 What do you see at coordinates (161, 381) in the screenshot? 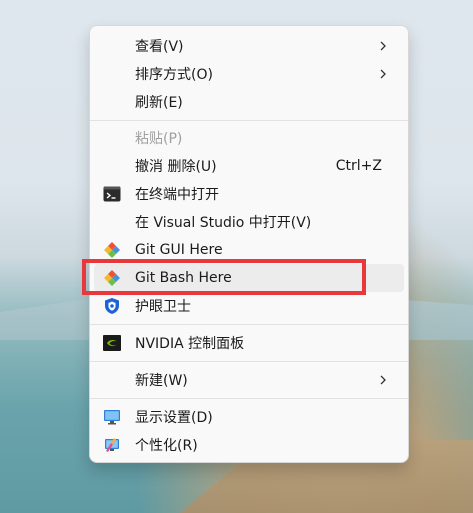
I see `menu-item-label: 新建(W)` at bounding box center [161, 381].